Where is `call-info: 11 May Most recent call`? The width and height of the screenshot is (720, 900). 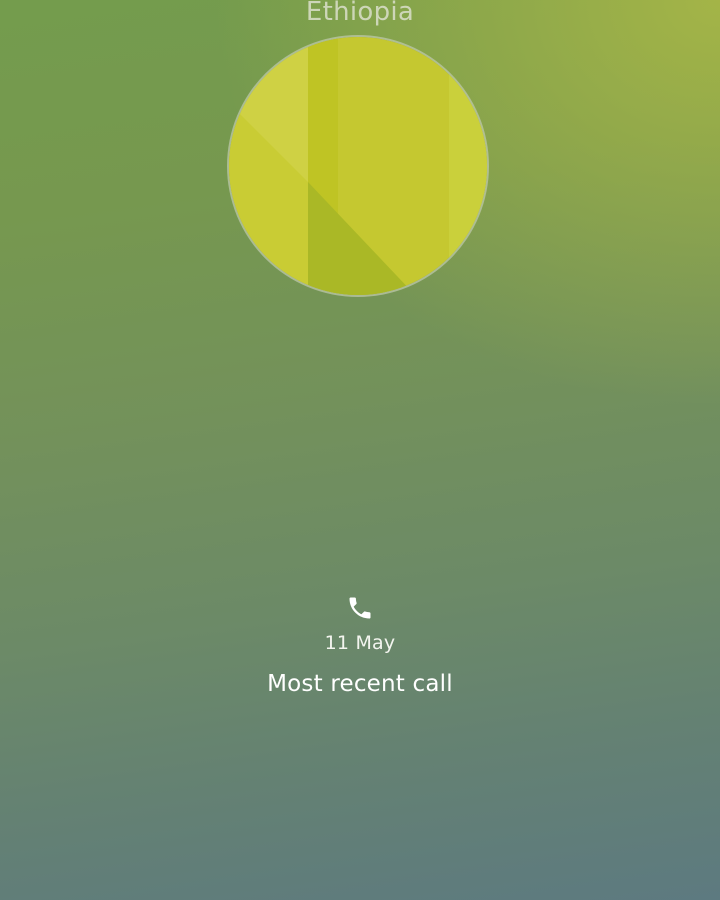 call-info: 11 May Most recent call is located at coordinates (360, 645).